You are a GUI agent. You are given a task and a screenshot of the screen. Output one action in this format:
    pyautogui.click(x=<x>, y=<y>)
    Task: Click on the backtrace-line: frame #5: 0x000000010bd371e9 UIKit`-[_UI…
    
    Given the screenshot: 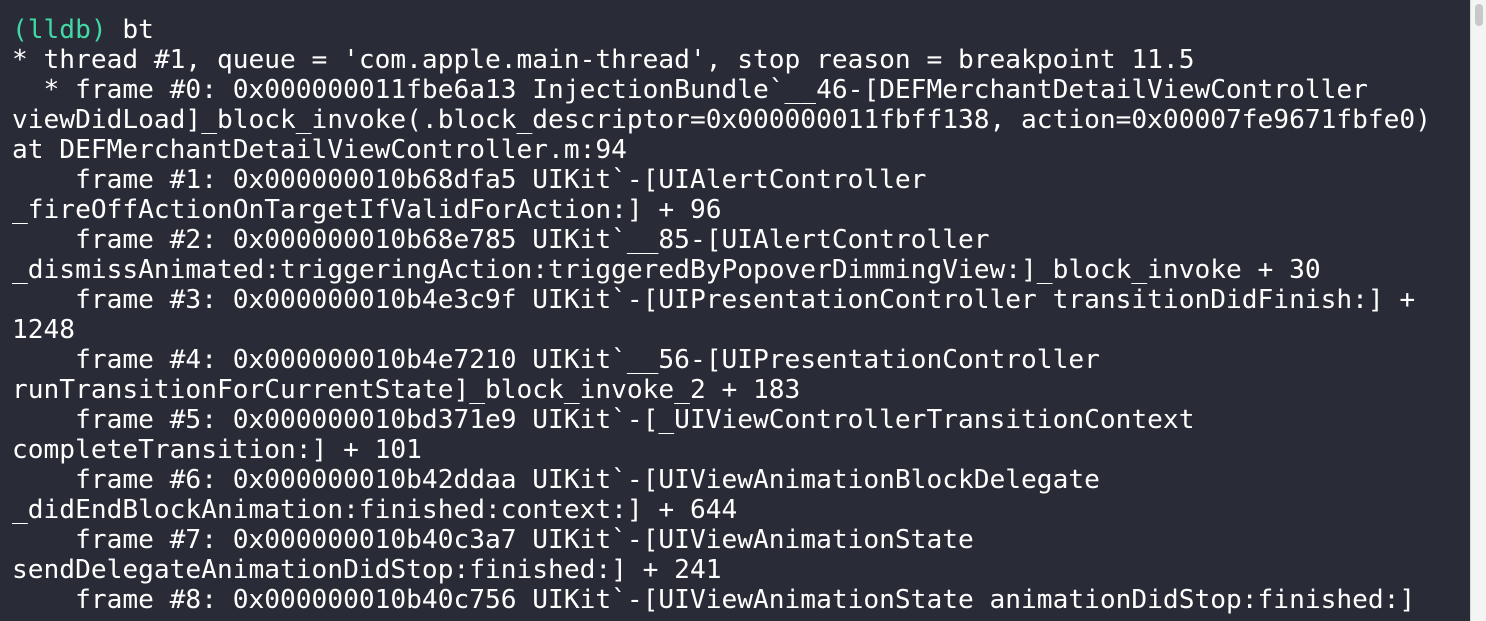 What is the action you would take?
    pyautogui.click(x=603, y=420)
    